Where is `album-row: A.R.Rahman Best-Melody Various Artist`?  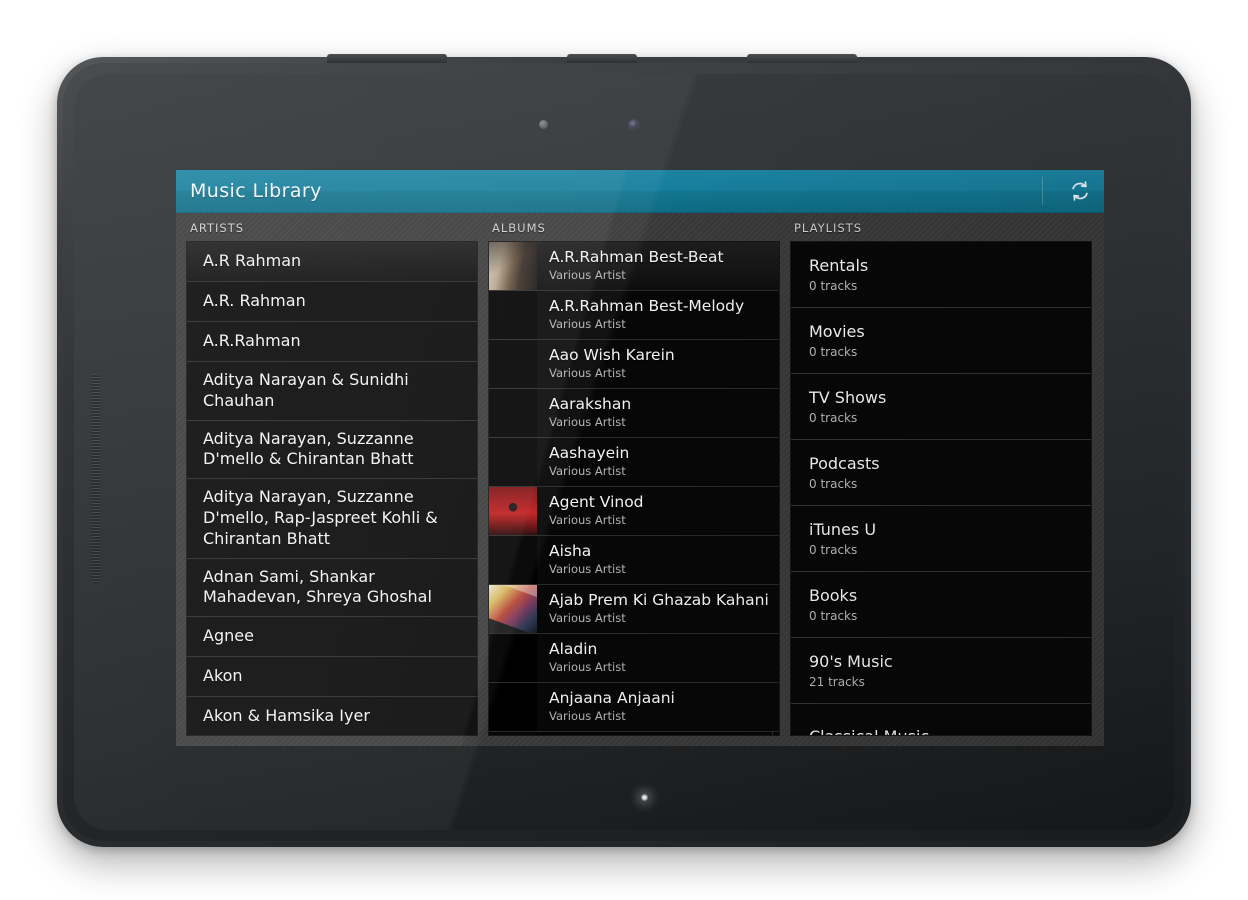
album-row: A.R.Rahman Best-Melody Various Artist is located at coordinates (634, 315).